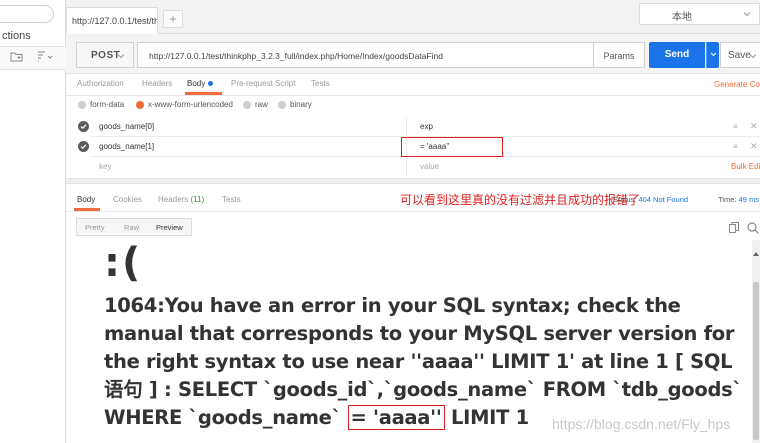 The width and height of the screenshot is (760, 443). What do you see at coordinates (263, 83) in the screenshot?
I see `tab-prerequest-script: Pre-request Script` at bounding box center [263, 83].